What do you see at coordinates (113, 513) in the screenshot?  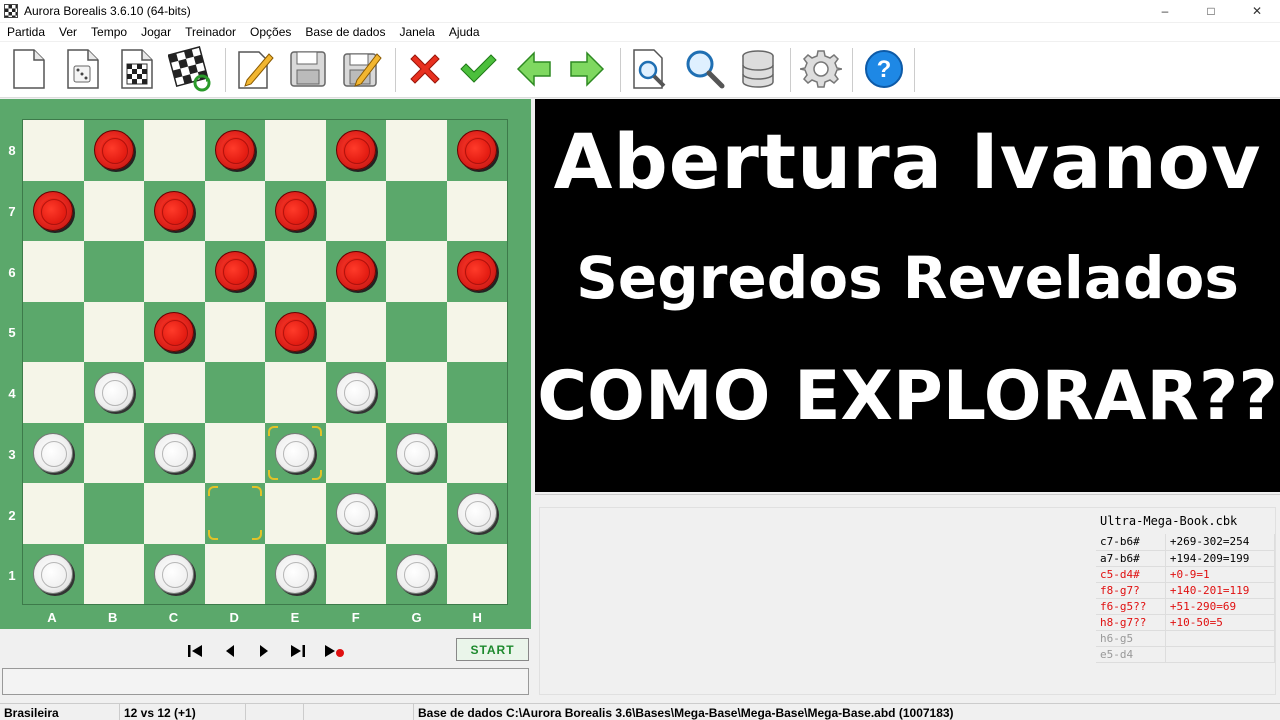 I see `square-b2` at bounding box center [113, 513].